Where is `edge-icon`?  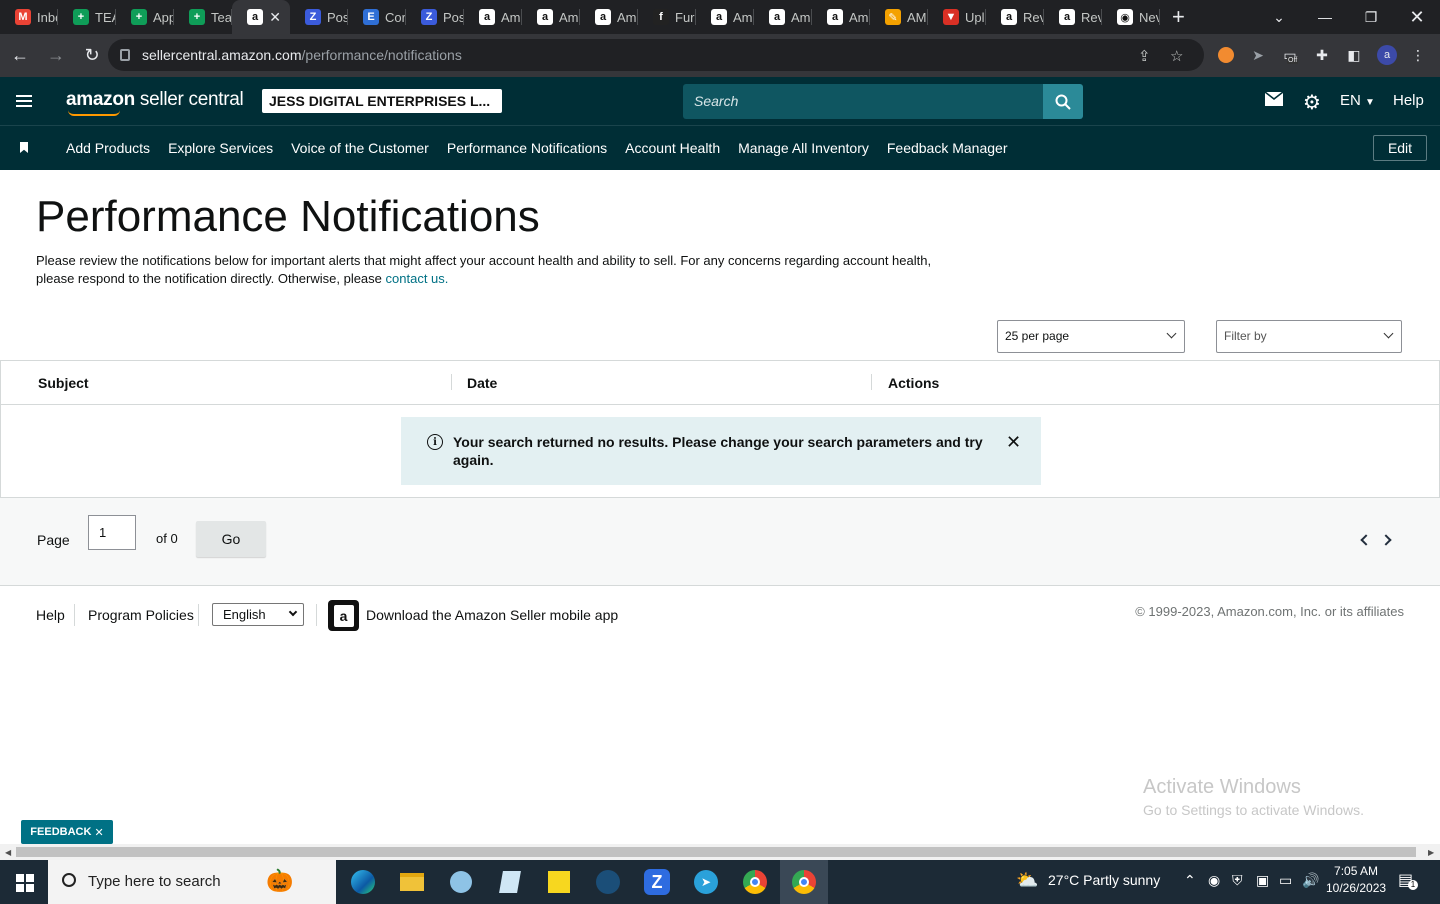 edge-icon is located at coordinates (363, 882).